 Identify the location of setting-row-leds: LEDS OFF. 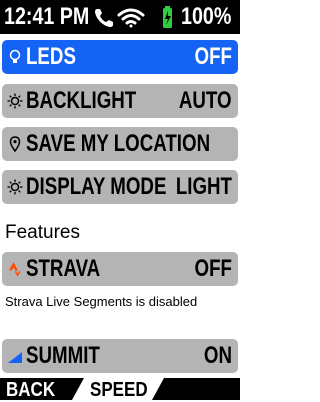
(120, 57).